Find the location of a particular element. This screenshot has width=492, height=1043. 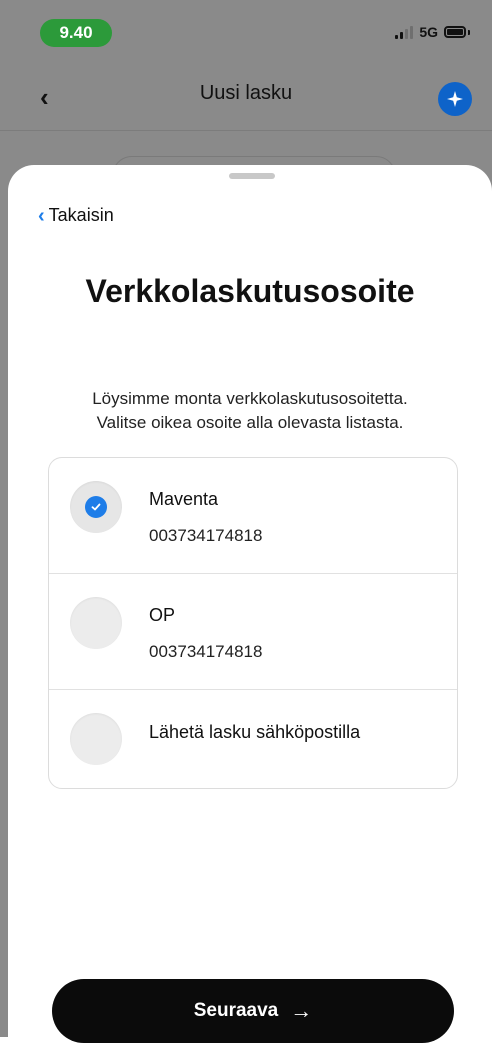

sheet-grabber is located at coordinates (252, 176).